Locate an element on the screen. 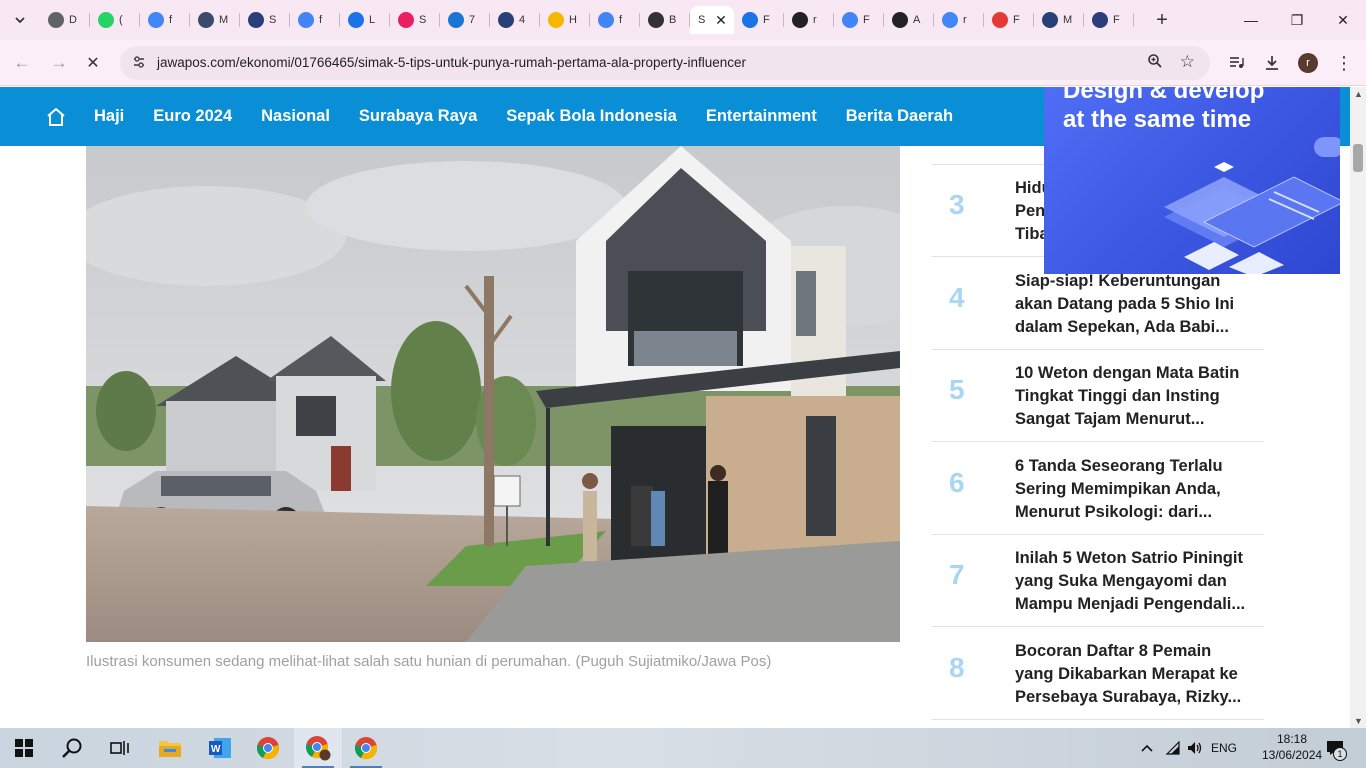 The image size is (1366, 768). tab-title: F is located at coordinates (866, 20).